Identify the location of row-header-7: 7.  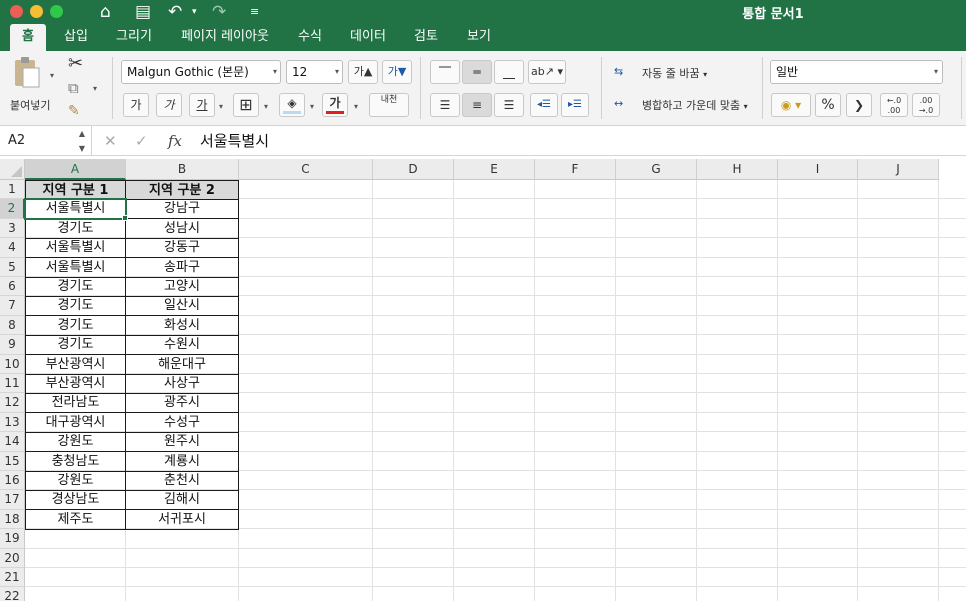
(12, 306).